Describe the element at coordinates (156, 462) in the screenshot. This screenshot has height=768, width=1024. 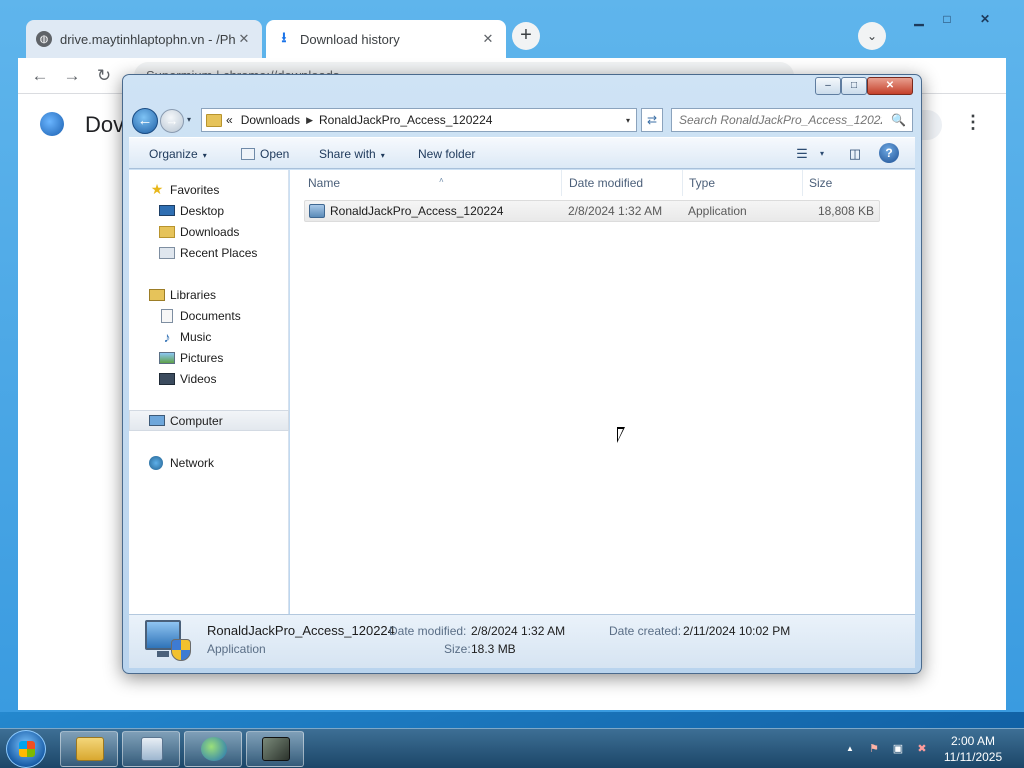
I see `network-icon` at that location.